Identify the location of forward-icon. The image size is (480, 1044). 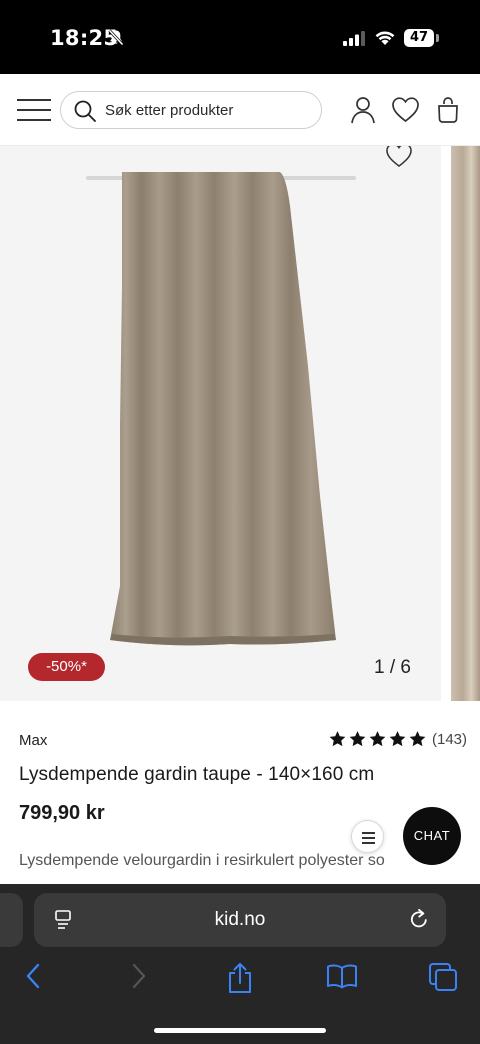
(138, 978).